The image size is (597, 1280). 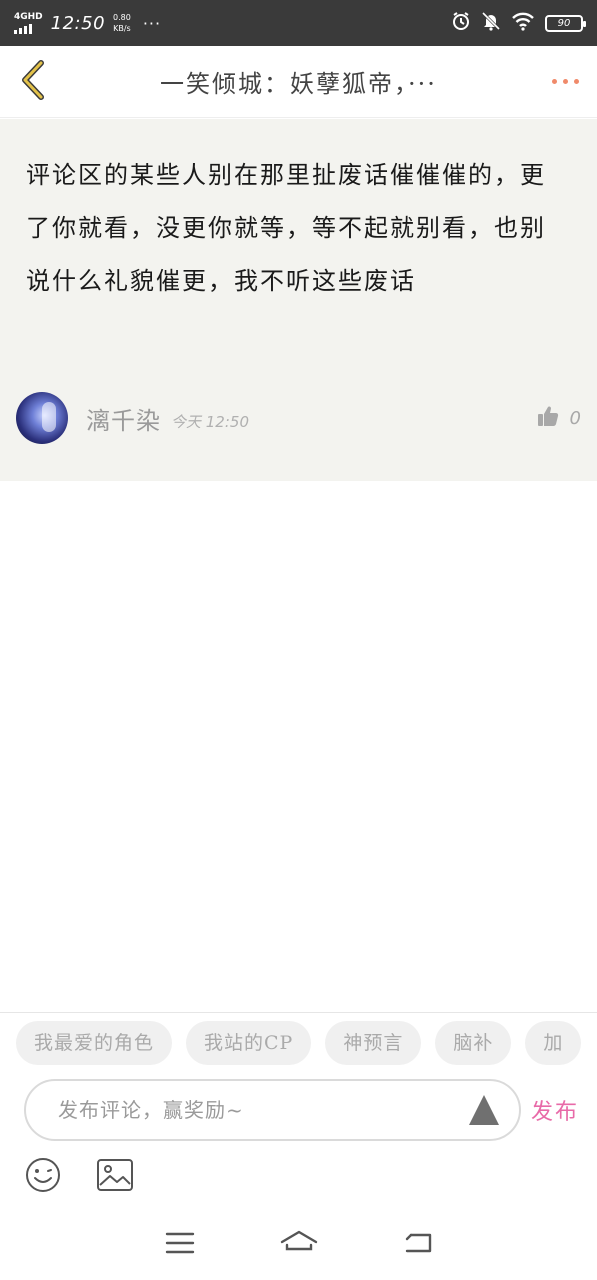 What do you see at coordinates (491, 23) in the screenshot?
I see `mute-bell-icon` at bounding box center [491, 23].